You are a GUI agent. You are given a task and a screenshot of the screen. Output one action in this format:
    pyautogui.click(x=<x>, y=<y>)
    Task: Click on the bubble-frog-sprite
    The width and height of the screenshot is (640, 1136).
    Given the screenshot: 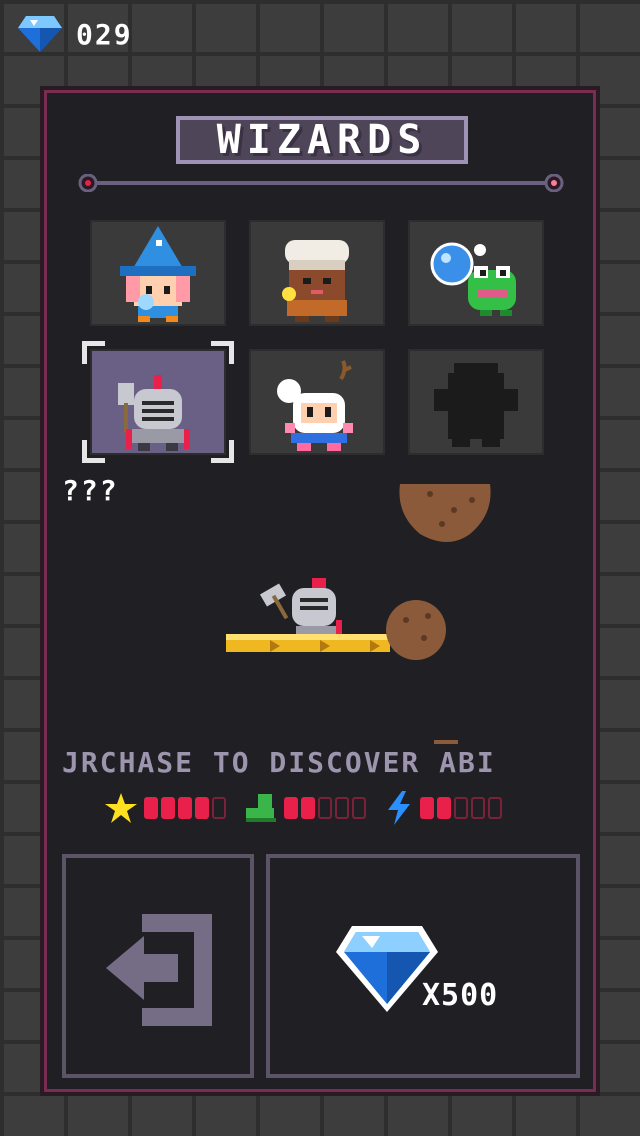 What is the action you would take?
    pyautogui.click(x=473, y=279)
    